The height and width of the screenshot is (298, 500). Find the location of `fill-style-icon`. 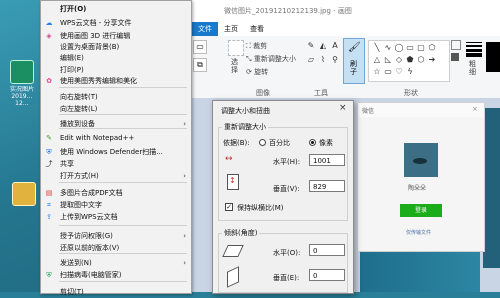

fill-style-icon is located at coordinates (455, 57).